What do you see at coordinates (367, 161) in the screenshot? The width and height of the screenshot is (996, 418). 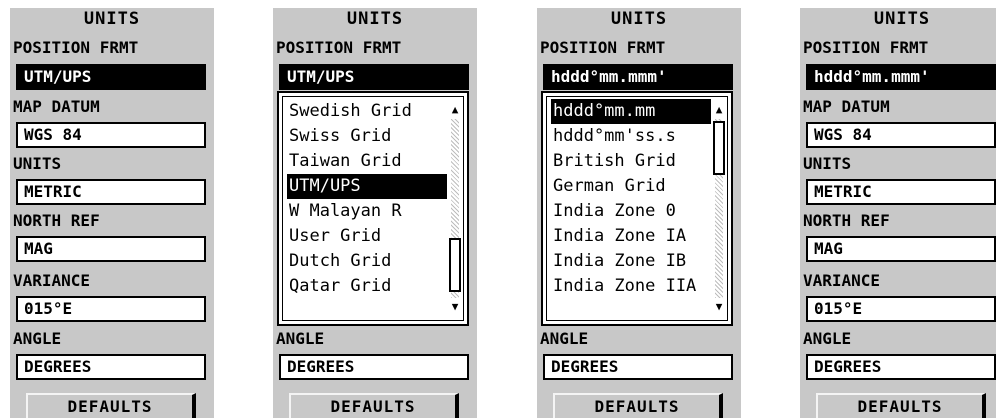 I see `list-item: Taiwan Grid` at bounding box center [367, 161].